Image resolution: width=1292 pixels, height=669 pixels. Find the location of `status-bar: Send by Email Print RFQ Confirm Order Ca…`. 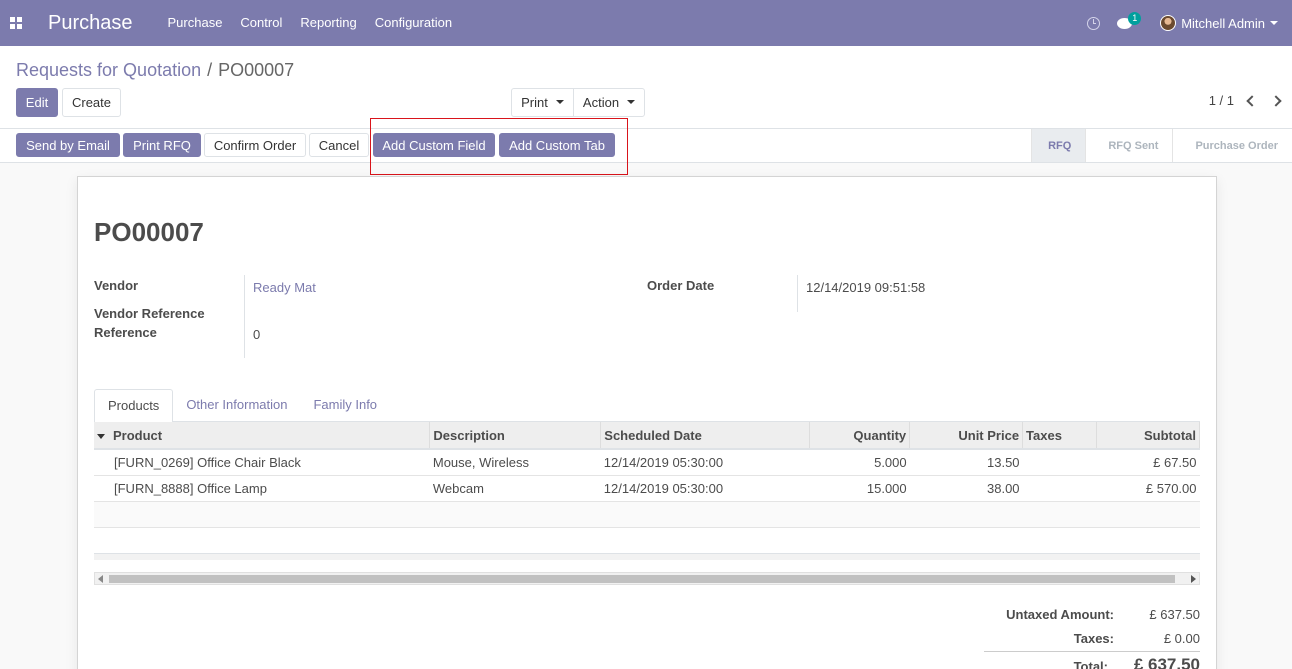

status-bar: Send by Email Print RFQ Confirm Order Ca… is located at coordinates (646, 146).